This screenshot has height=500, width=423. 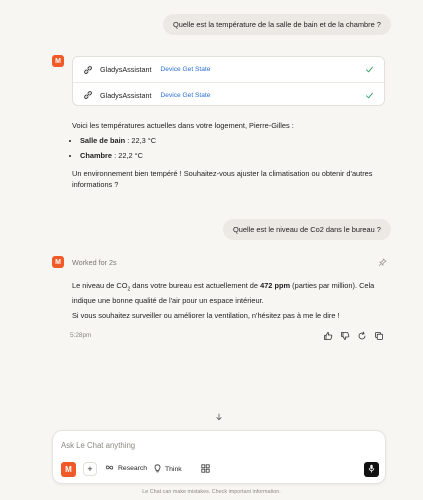 I want to click on lightbulb-icon, so click(x=159, y=469).